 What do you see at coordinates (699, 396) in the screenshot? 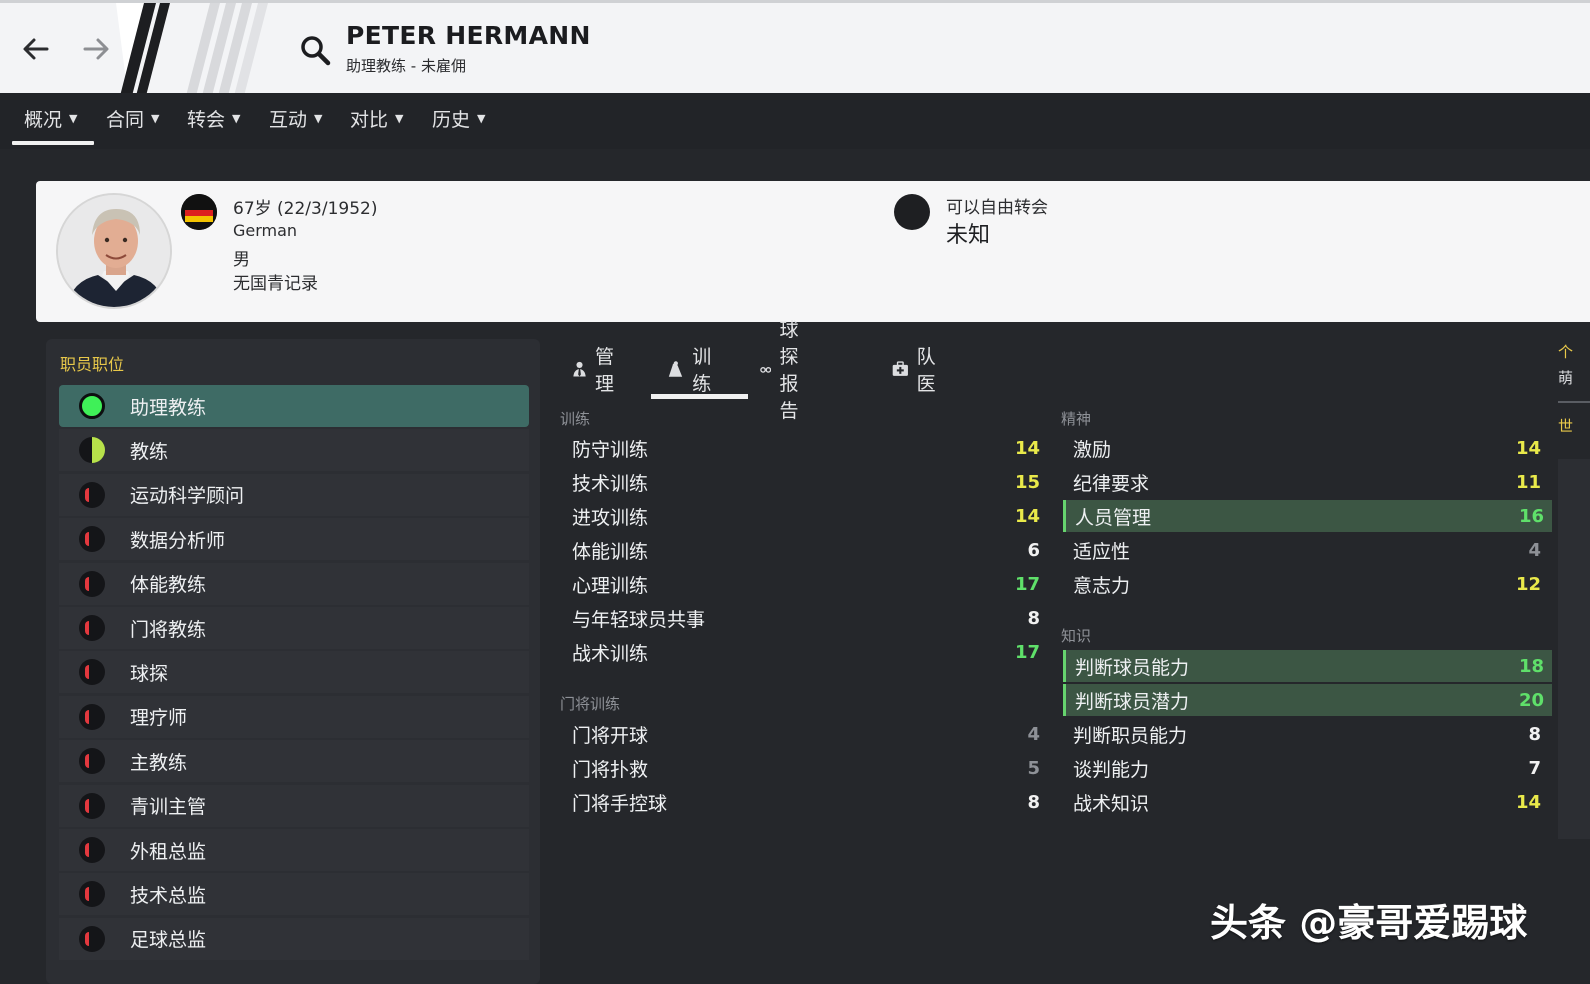
I see `active-attr-tab-underline` at bounding box center [699, 396].